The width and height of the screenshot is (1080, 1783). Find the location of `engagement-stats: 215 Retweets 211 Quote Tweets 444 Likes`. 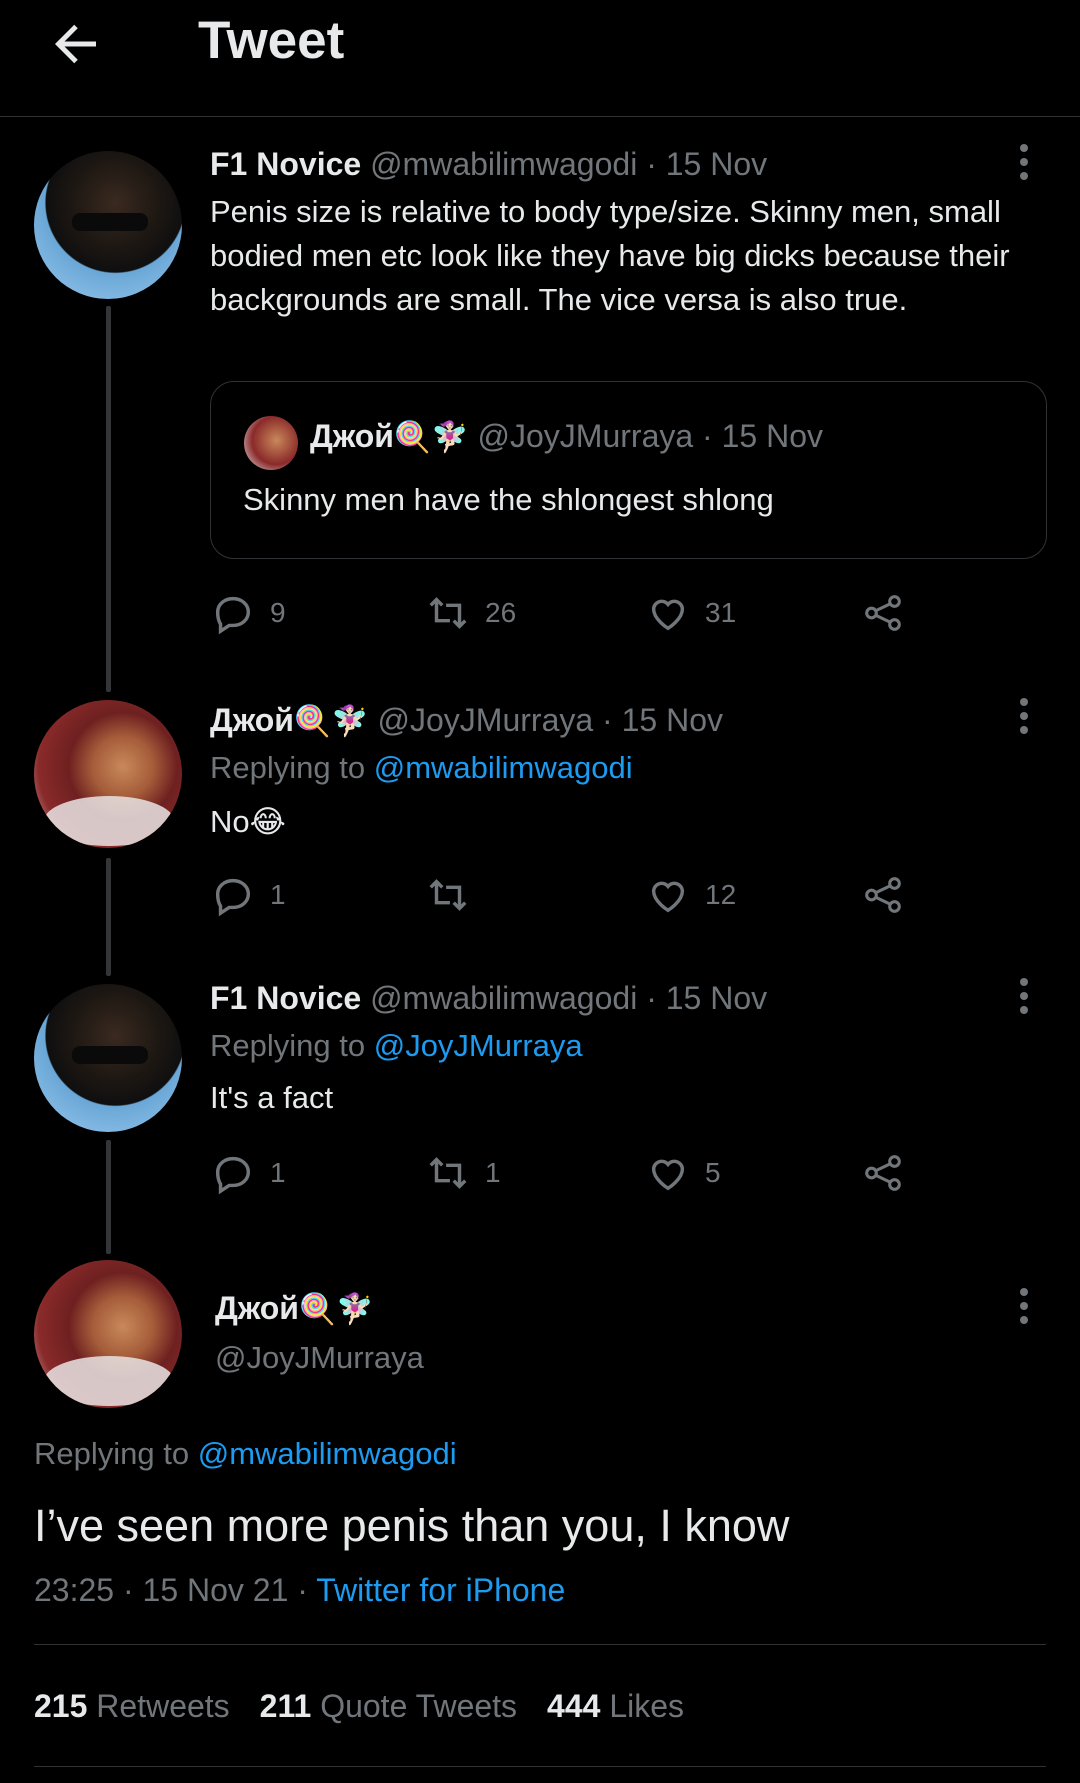

engagement-stats: 215 Retweets 211 Quote Tweets 444 Likes is located at coordinates (359, 1706).